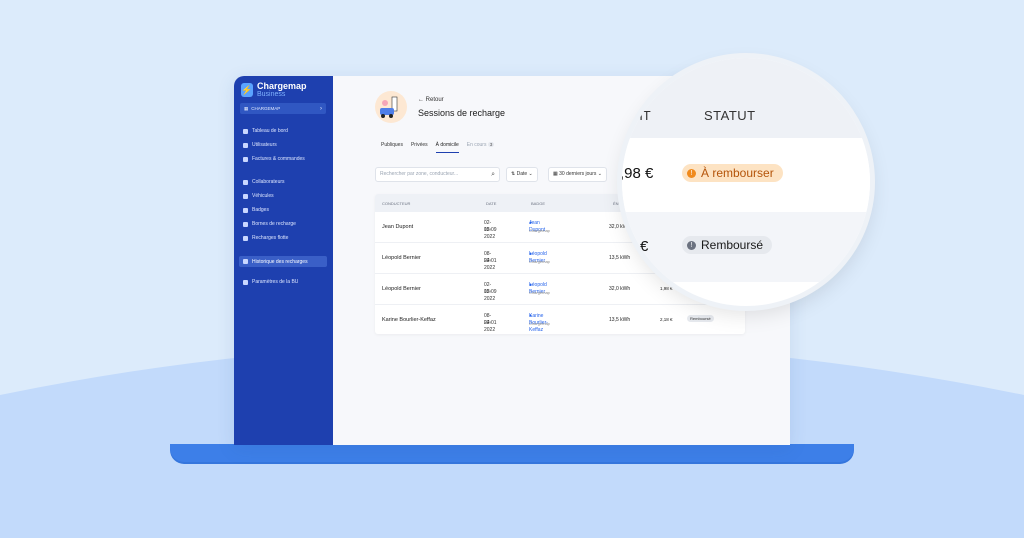  Describe the element at coordinates (247, 90) in the screenshot. I see `chargemap-logo-icon: ⚡` at that location.